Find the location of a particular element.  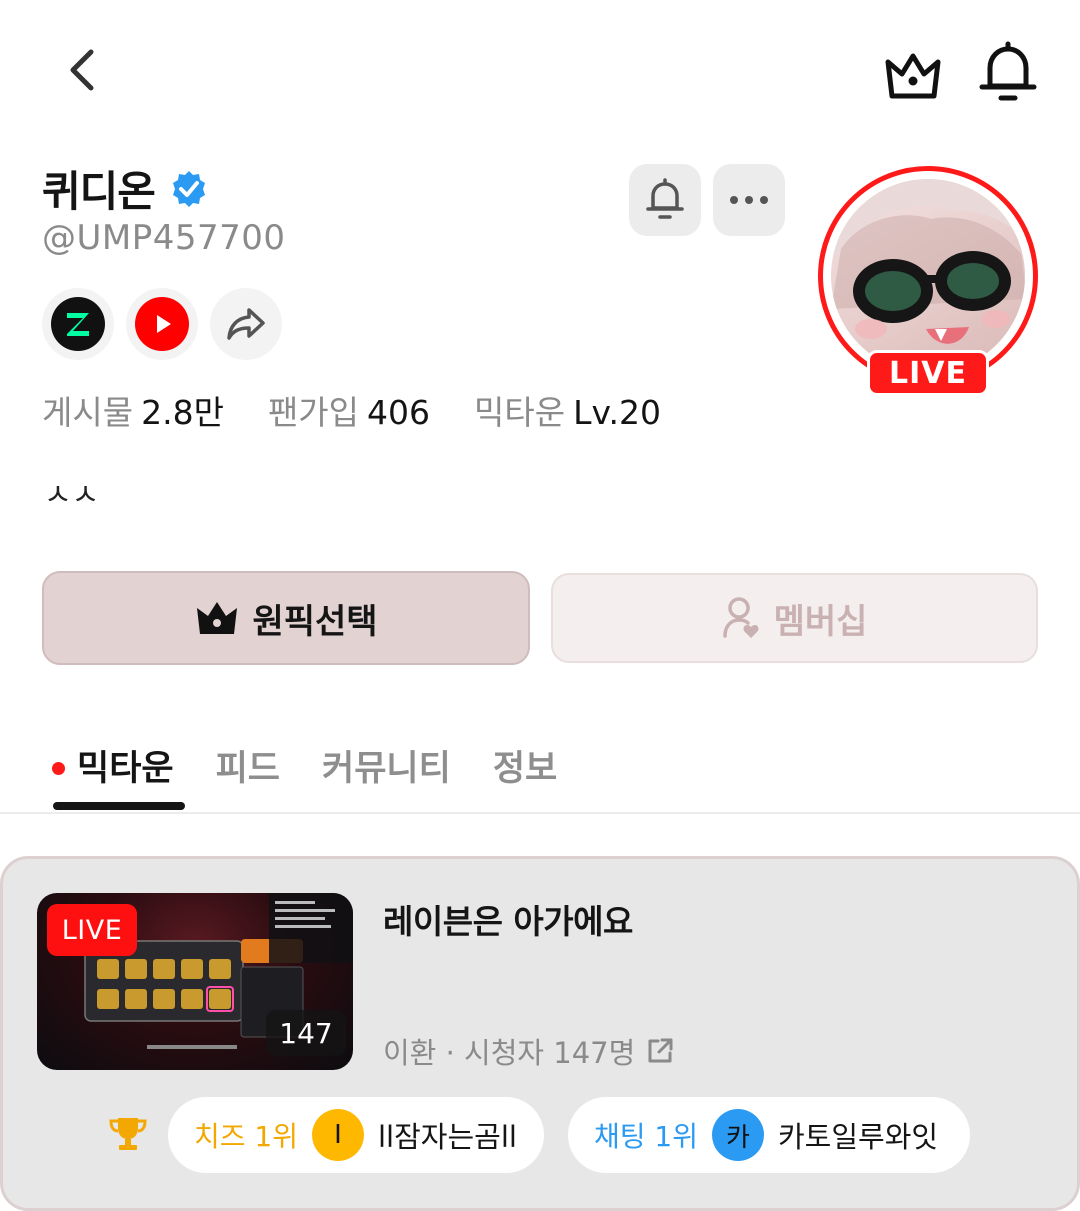

tabs-divider is located at coordinates (540, 813).